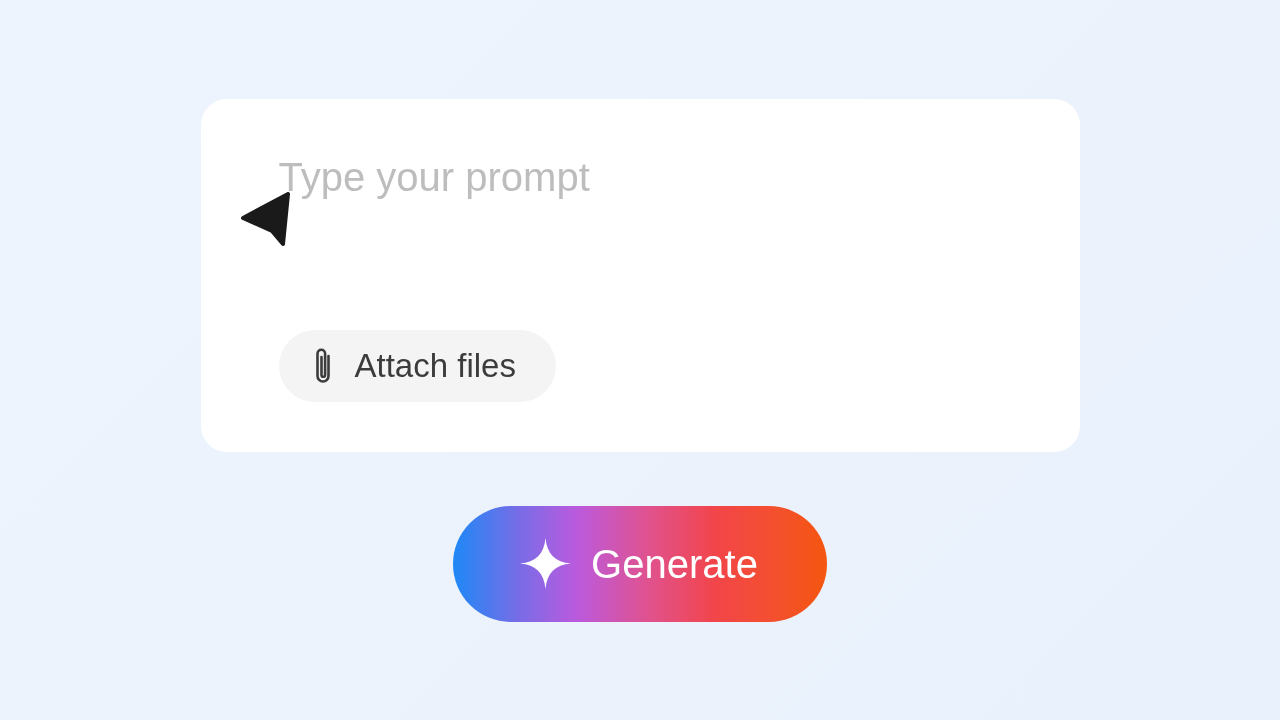 This screenshot has height=720, width=1280. I want to click on prompt-field: Type your prompt, so click(640, 227).